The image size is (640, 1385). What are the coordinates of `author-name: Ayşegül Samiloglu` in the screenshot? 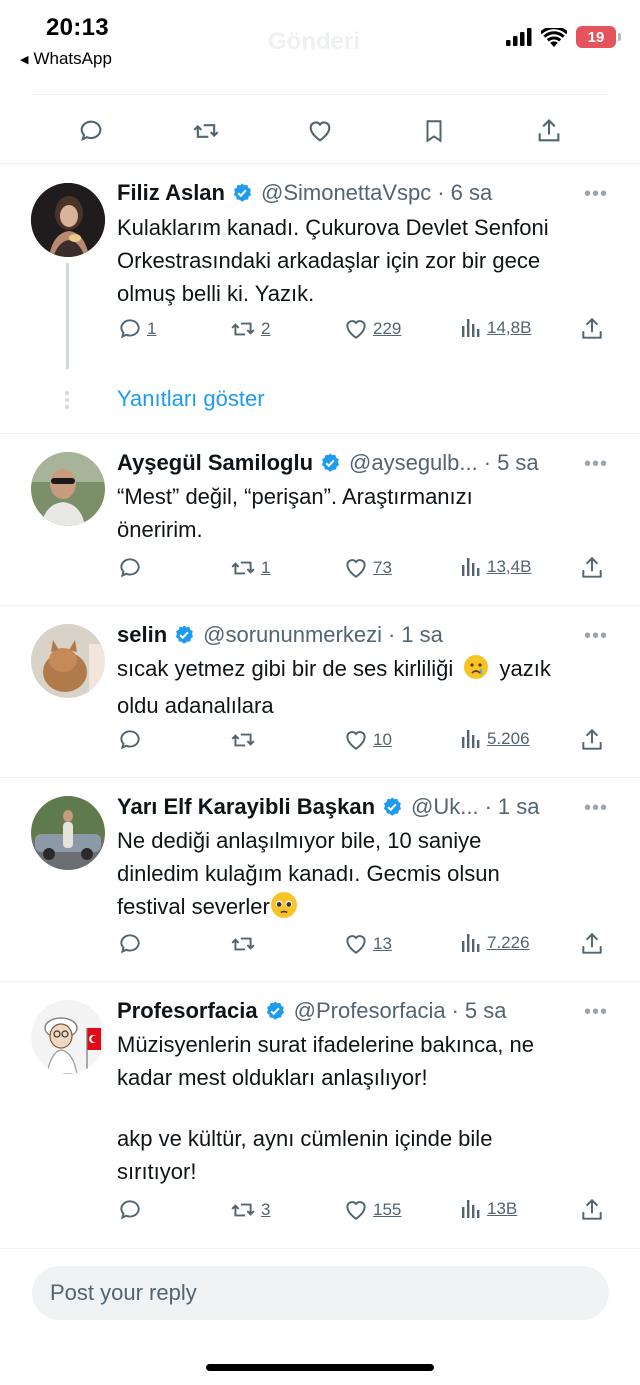 It's located at (215, 463).